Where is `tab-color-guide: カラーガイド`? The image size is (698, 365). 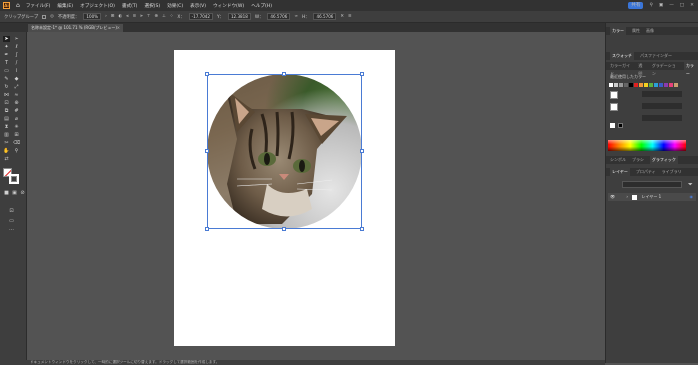
tab-color-guide: カラーガイド is located at coordinates (621, 69).